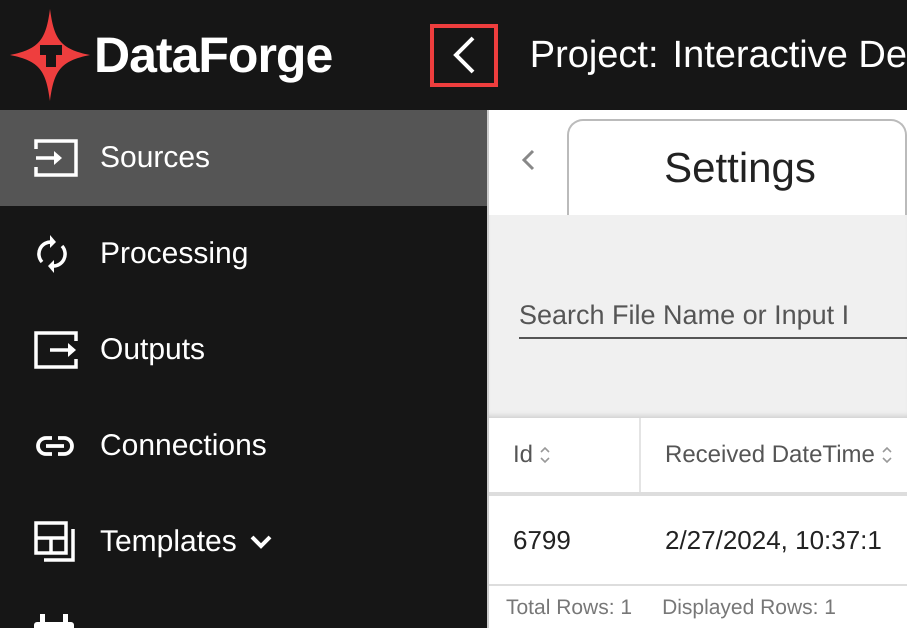 This screenshot has height=628, width=907. I want to click on total-rows: Total Rows: 1, so click(569, 608).